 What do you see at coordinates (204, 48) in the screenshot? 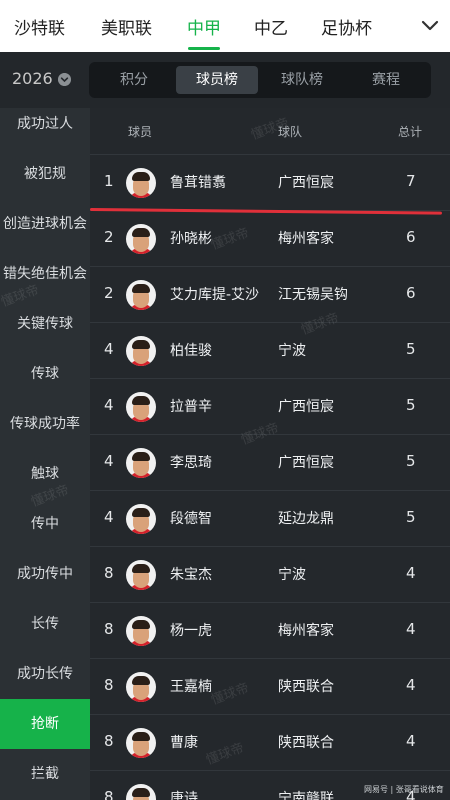
I see `active-tab-indicator` at bounding box center [204, 48].